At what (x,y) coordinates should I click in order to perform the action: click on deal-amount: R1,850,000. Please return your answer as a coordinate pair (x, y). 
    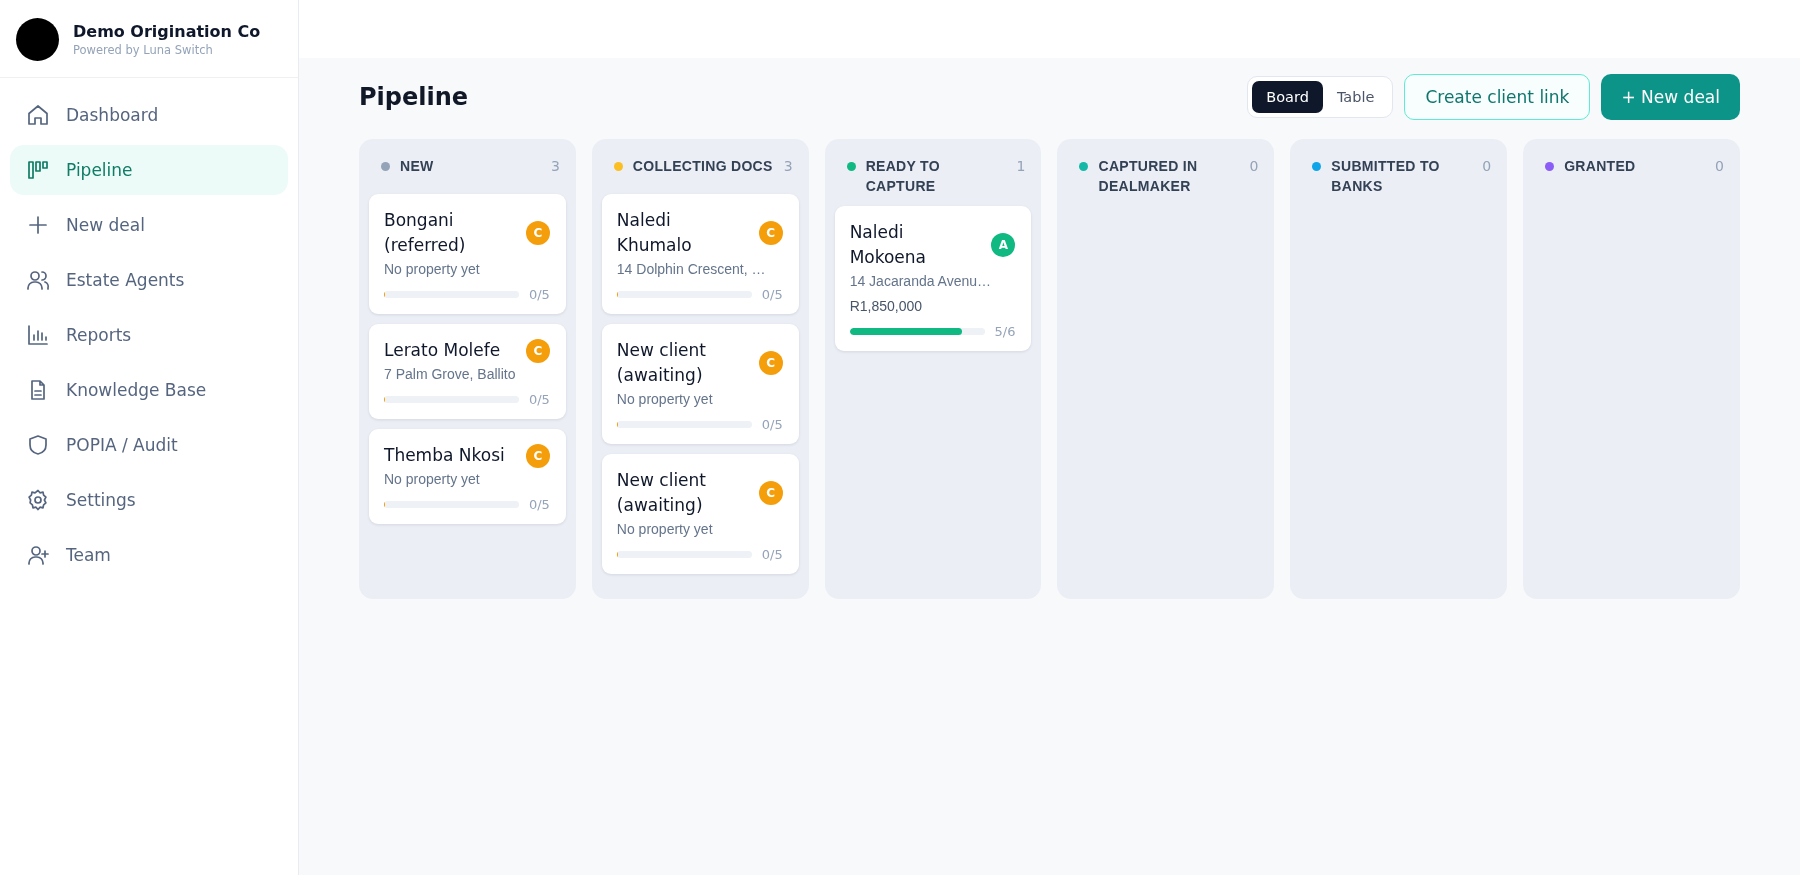
    Looking at the image, I should click on (886, 306).